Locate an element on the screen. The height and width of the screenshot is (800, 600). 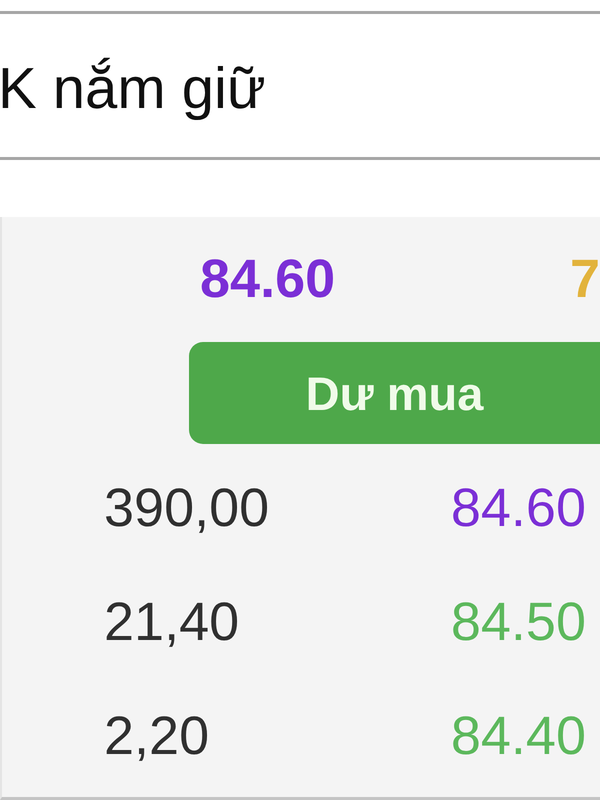
price-text: 7 is located at coordinates (585, 280).